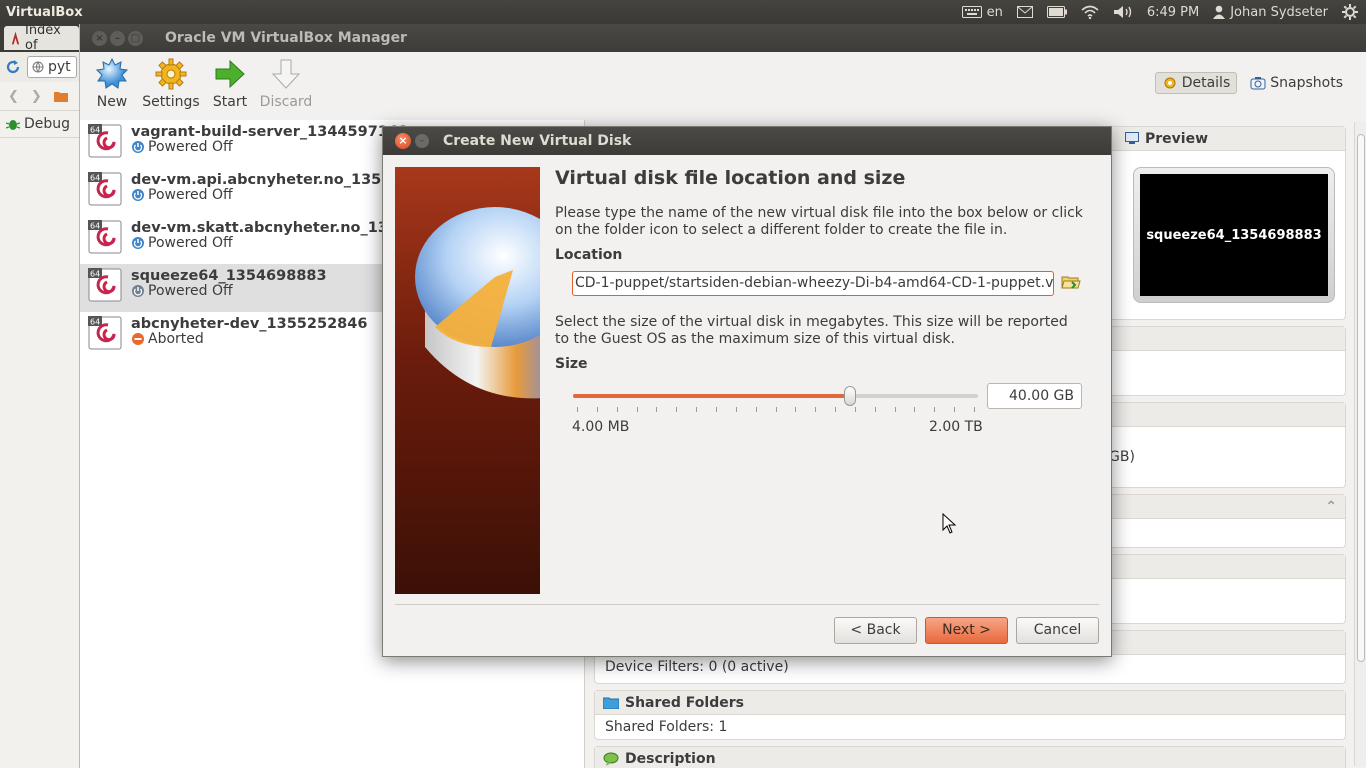 The height and width of the screenshot is (768, 1366). I want to click on settings-label: Settings, so click(171, 102).